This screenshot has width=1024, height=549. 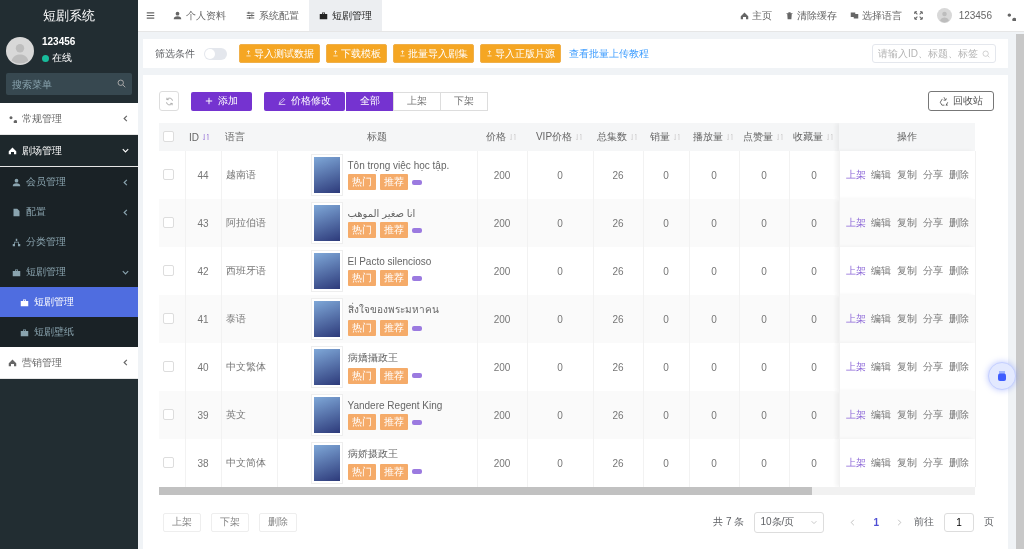 I want to click on header-link: 清除缓存, so click(x=810, y=15).